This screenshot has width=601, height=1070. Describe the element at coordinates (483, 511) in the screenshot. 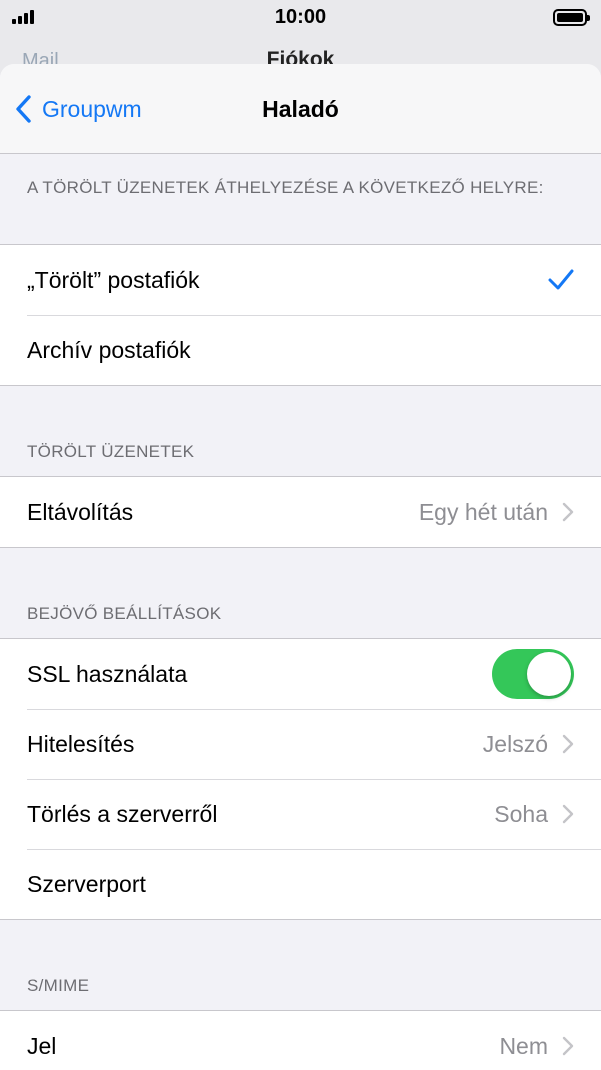

I see `remove-value: Egy hét után` at that location.